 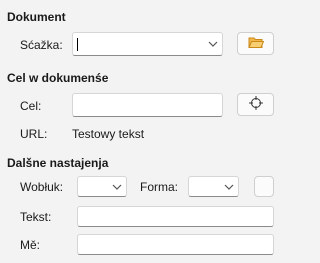 I want to click on target-in-document-button, so click(x=255, y=104).